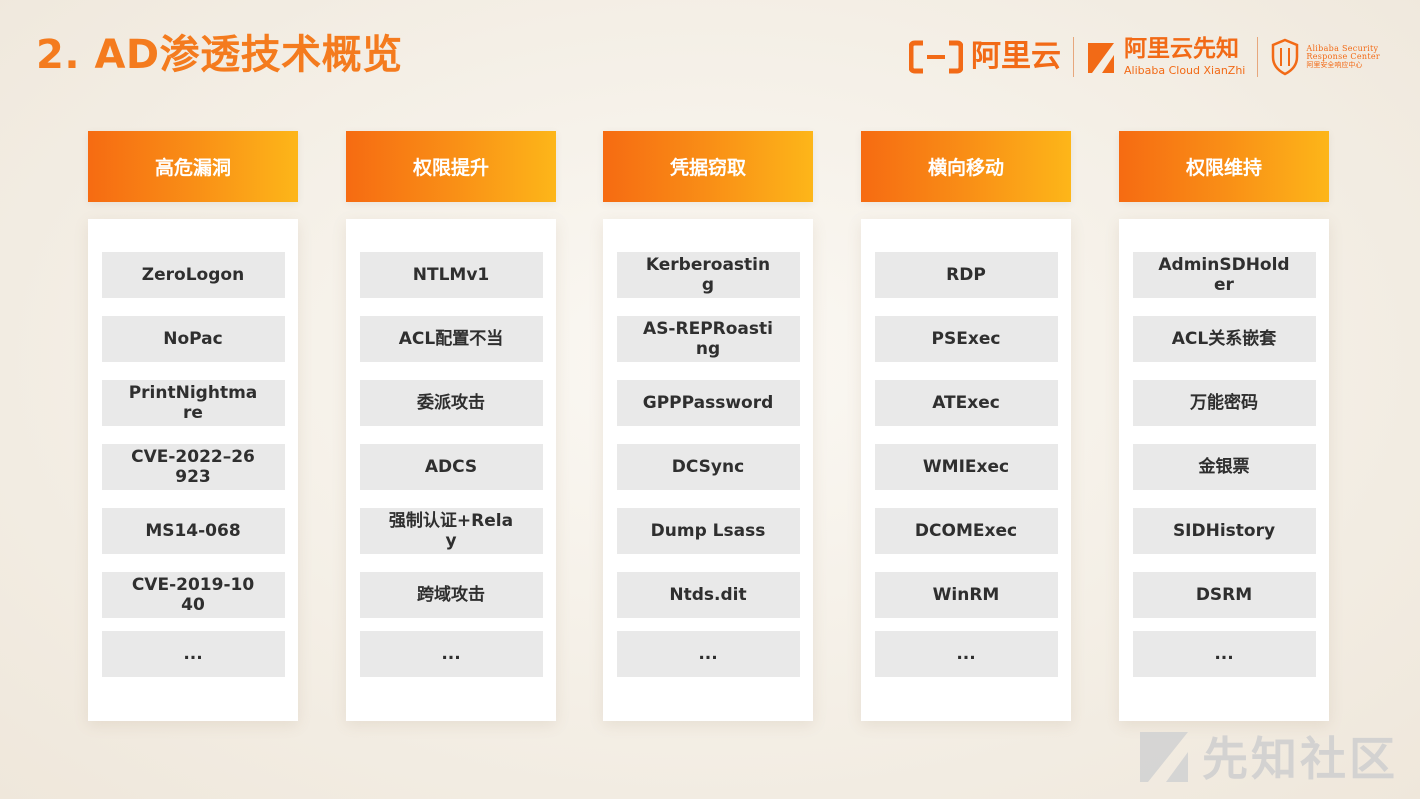  What do you see at coordinates (193, 166) in the screenshot?
I see `column-header: 高危漏洞` at bounding box center [193, 166].